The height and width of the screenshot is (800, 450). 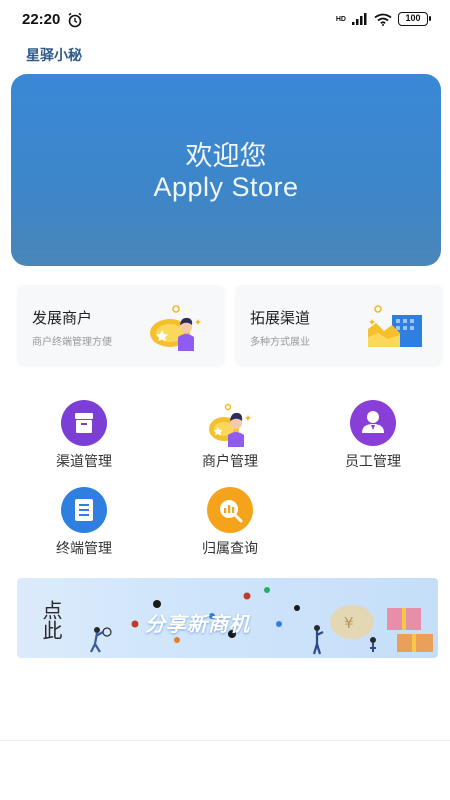 What do you see at coordinates (280, 318) in the screenshot?
I see `card-title: 拓展渠道` at bounding box center [280, 318].